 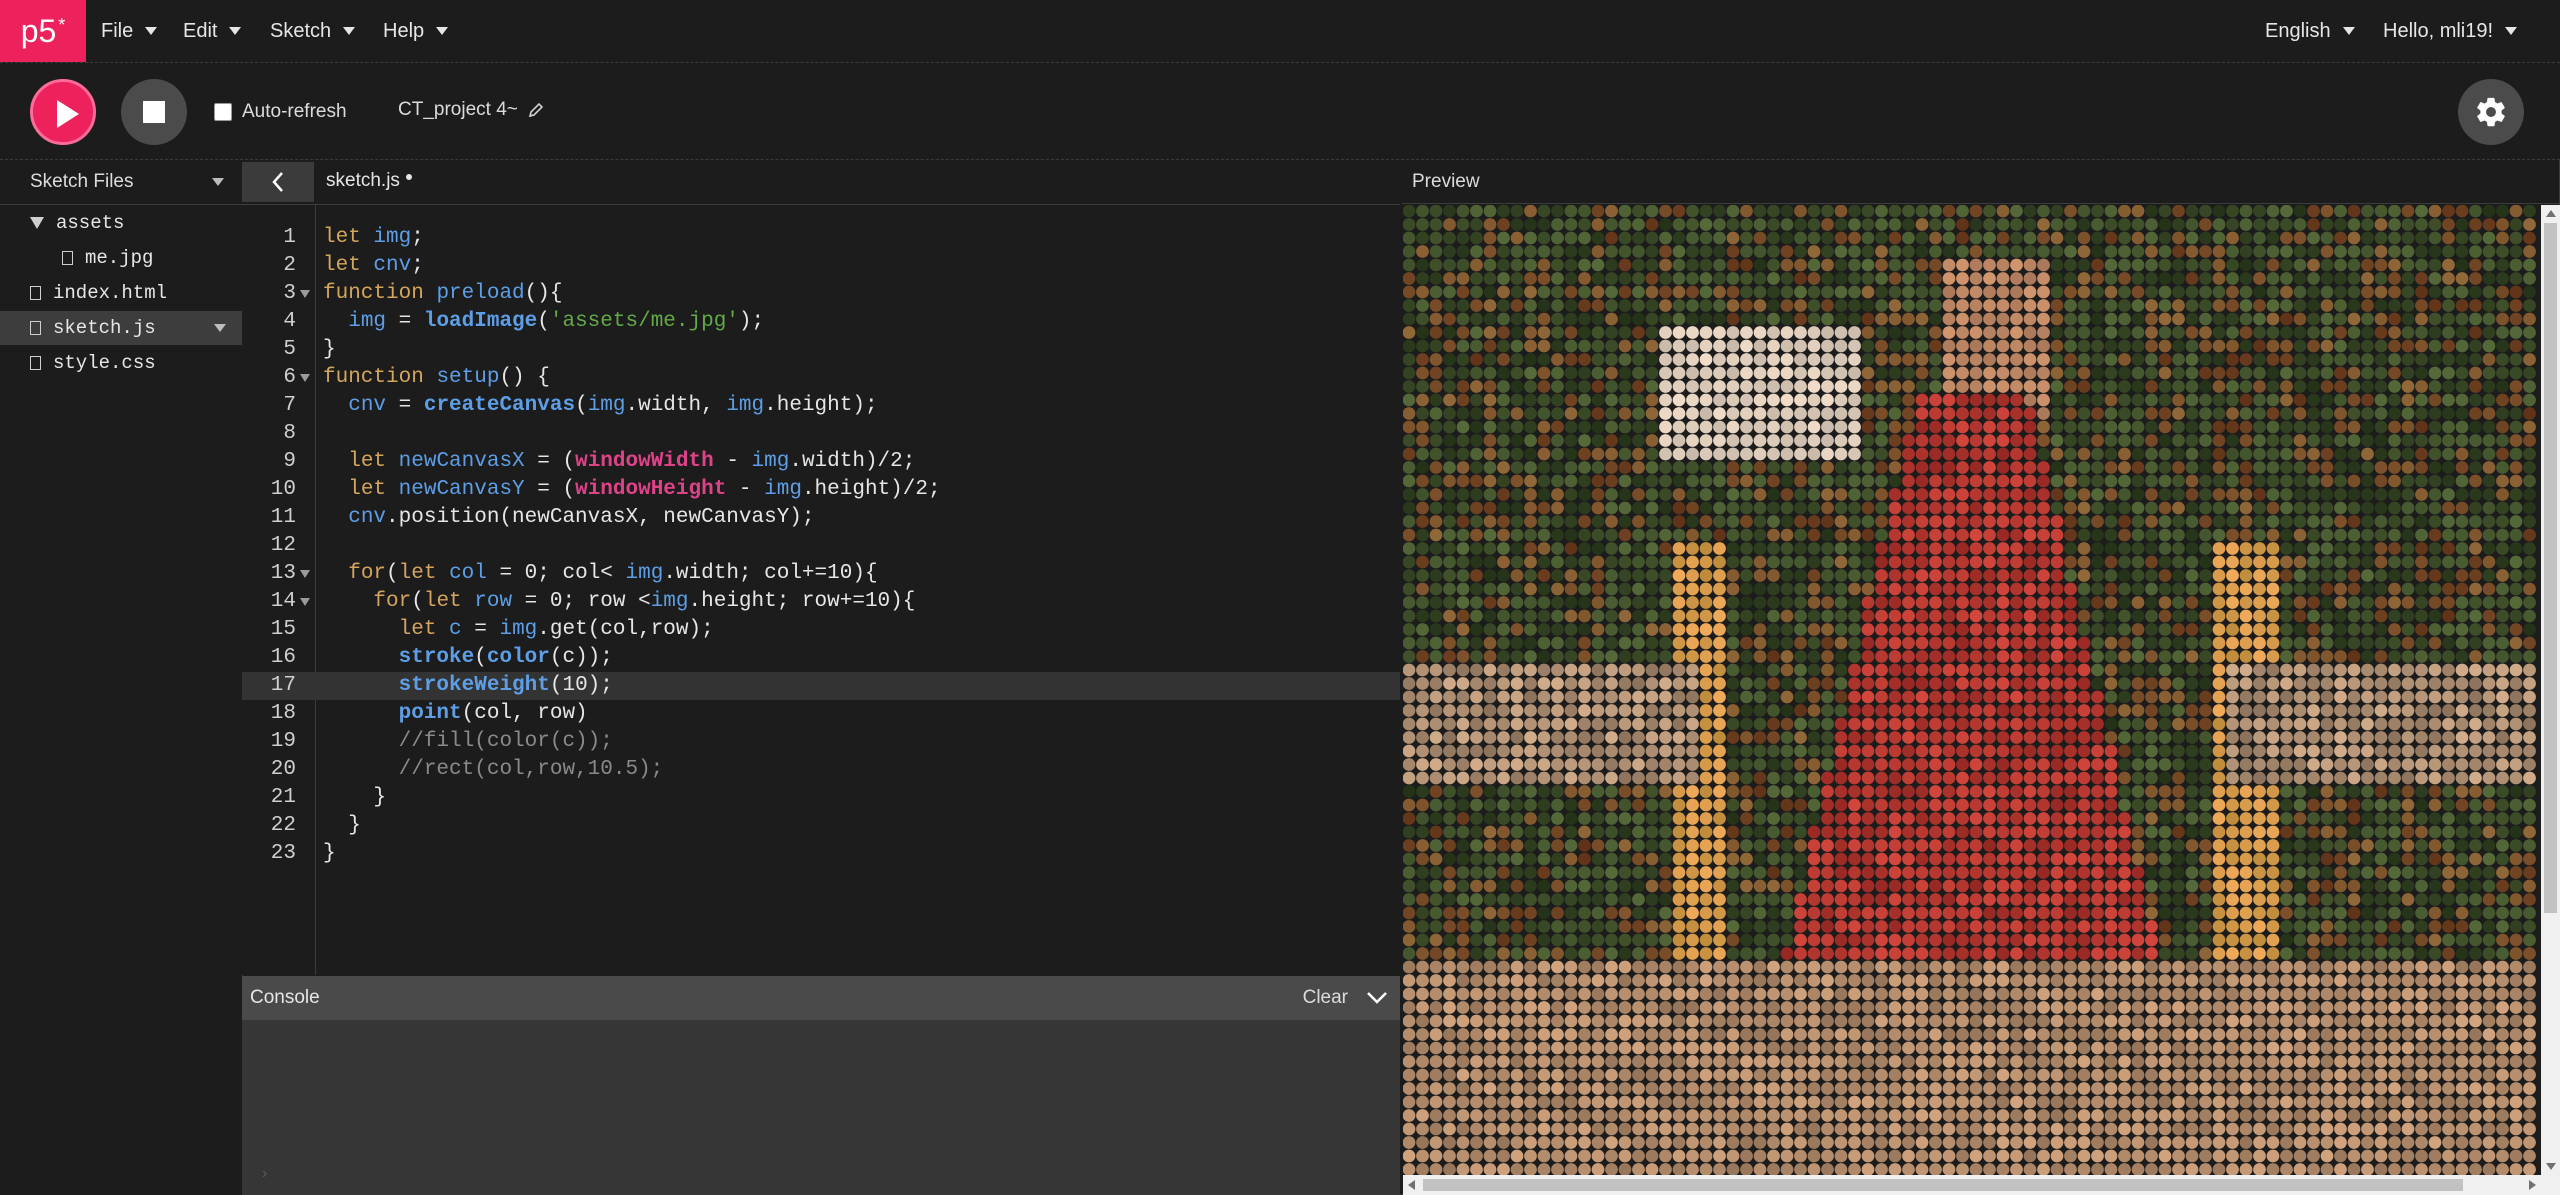 I want to click on p5-logo: p5 *, so click(x=43, y=31).